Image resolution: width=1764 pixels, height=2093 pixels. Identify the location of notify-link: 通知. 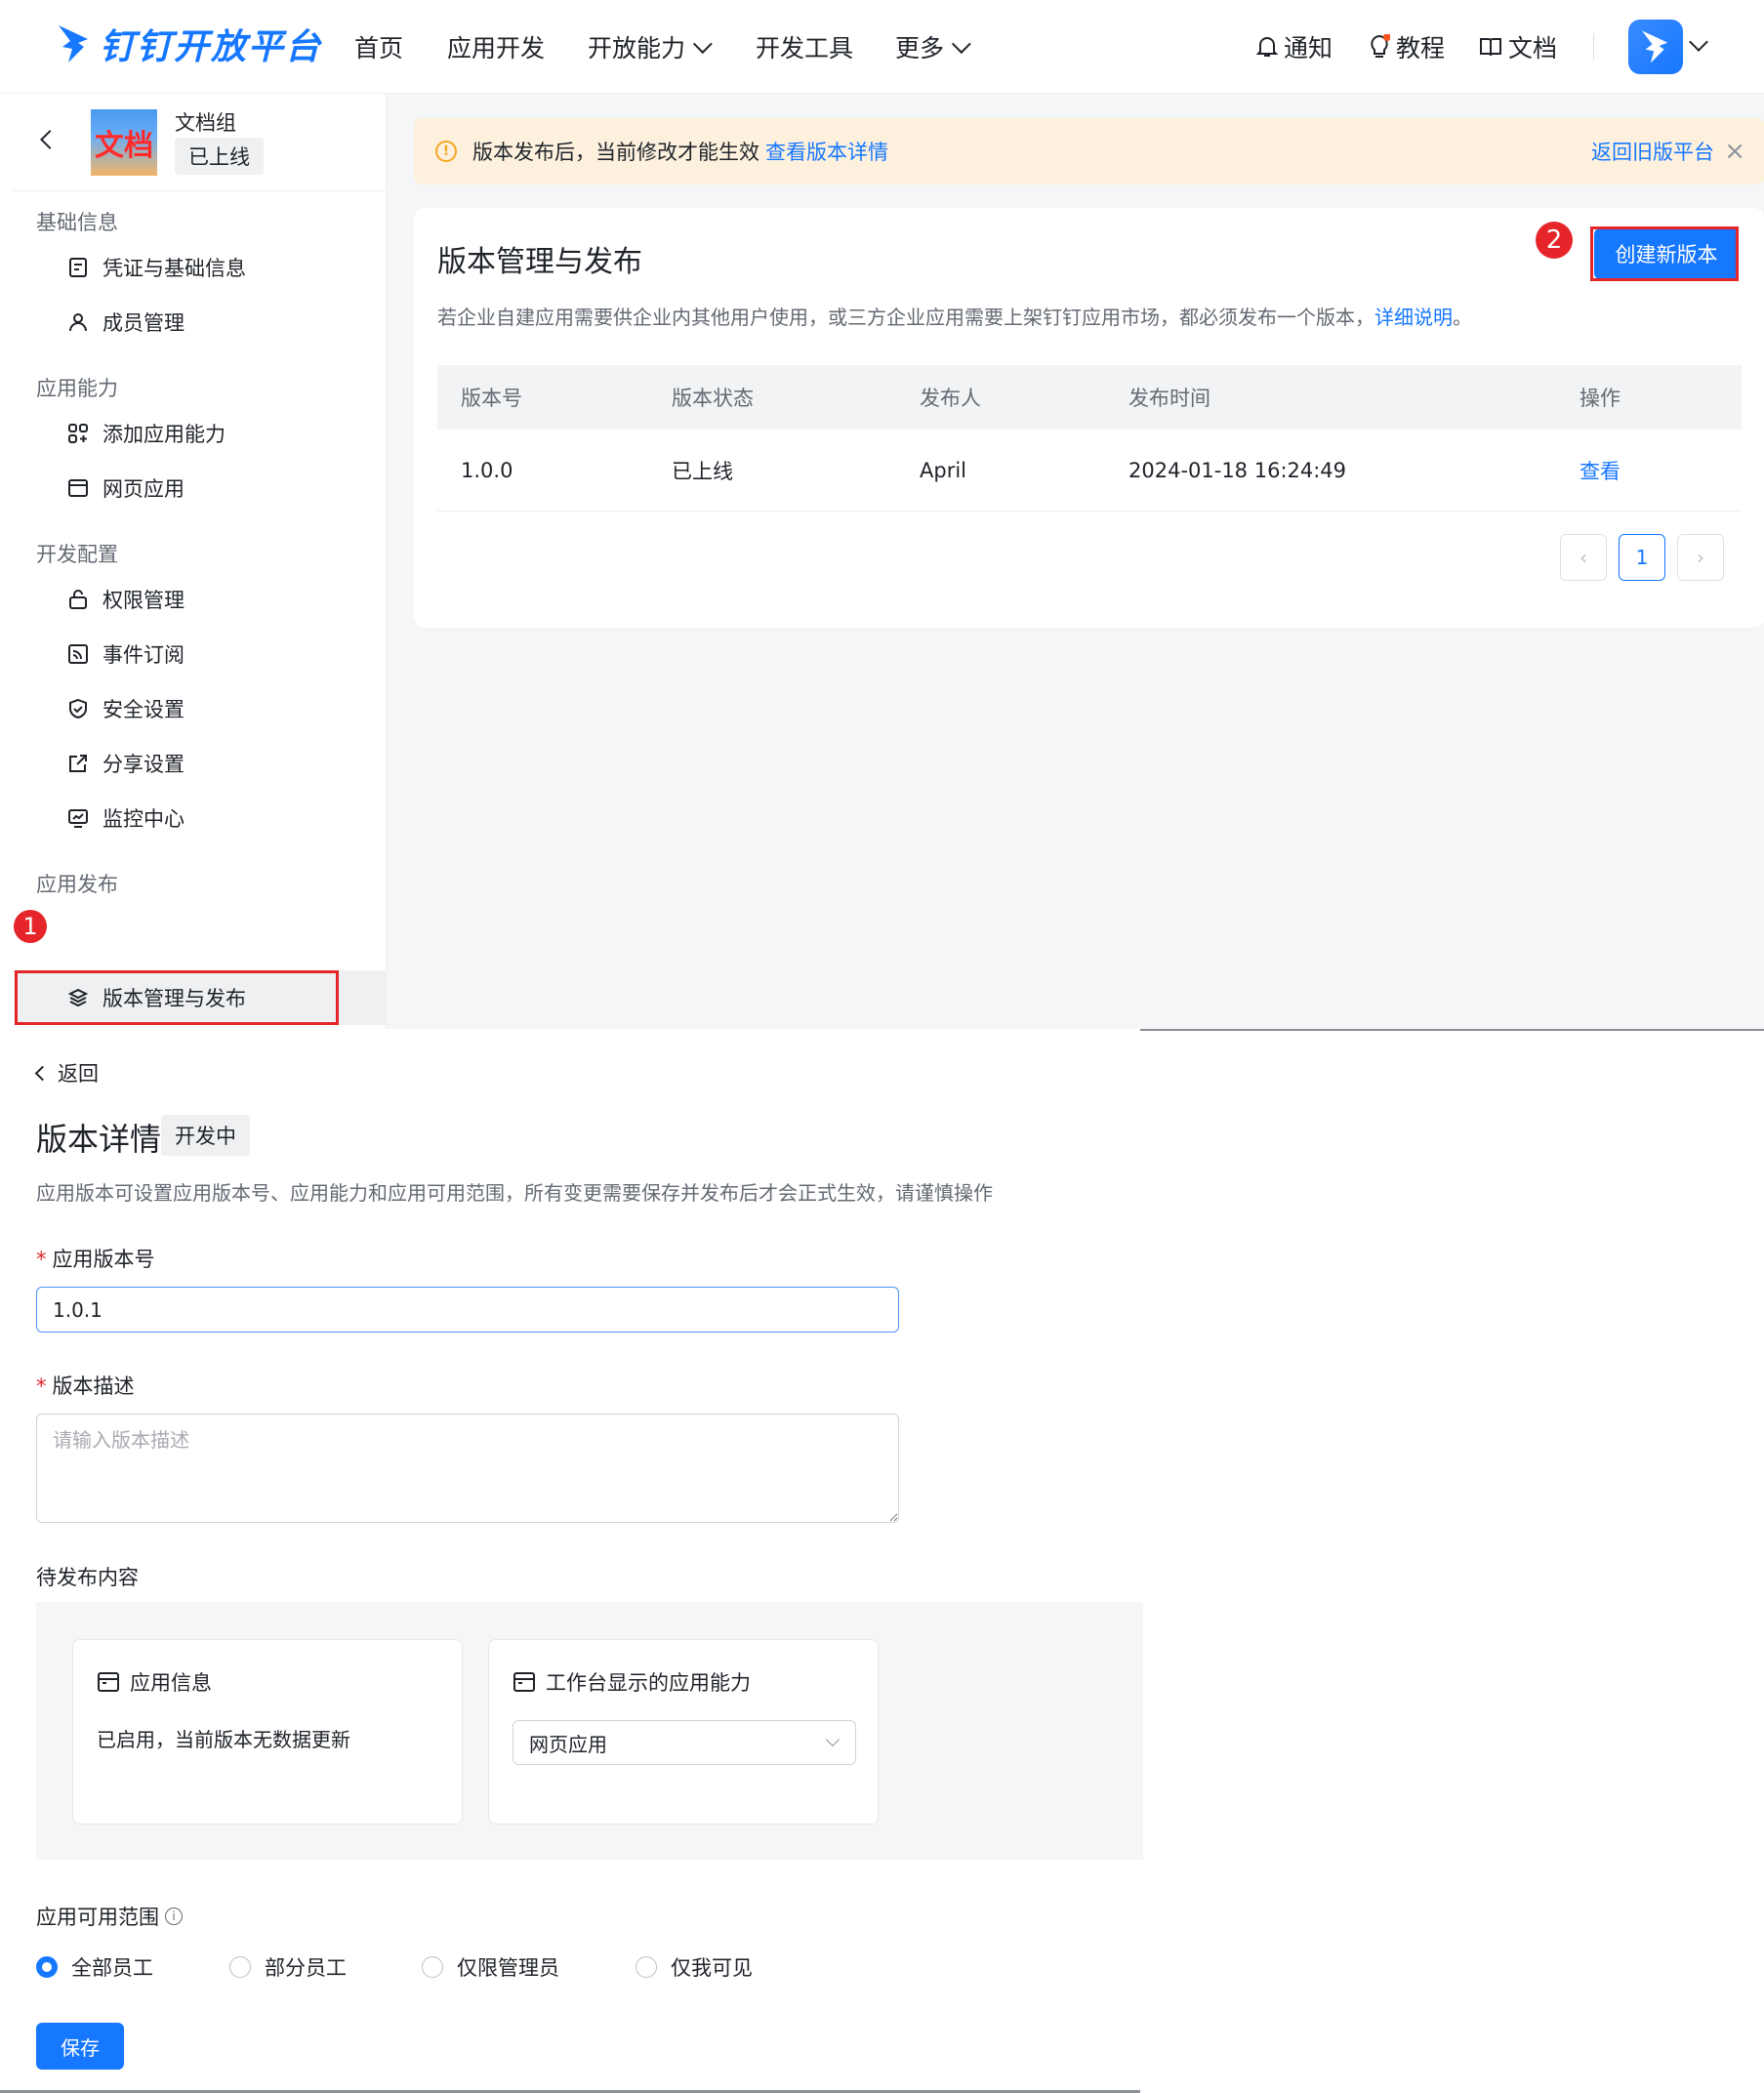
(1294, 46).